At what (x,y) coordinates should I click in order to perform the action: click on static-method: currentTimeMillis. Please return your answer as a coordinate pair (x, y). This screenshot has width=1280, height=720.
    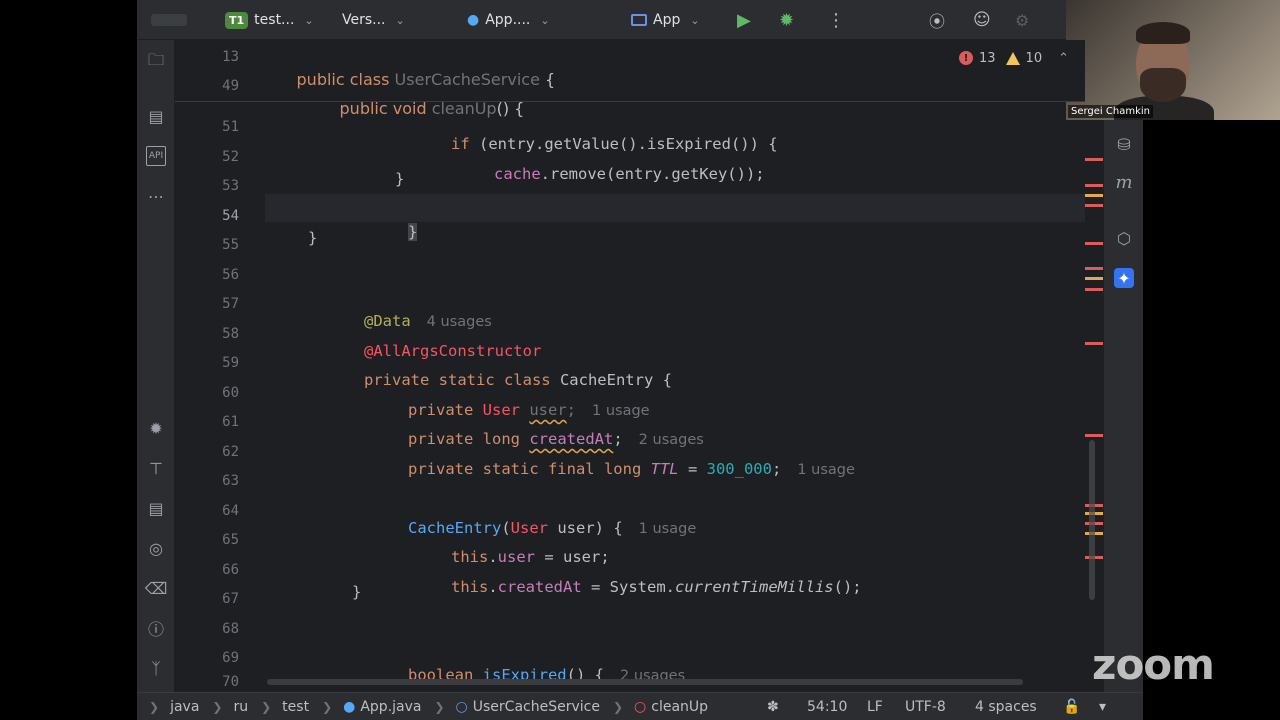
    Looking at the image, I should click on (754, 587).